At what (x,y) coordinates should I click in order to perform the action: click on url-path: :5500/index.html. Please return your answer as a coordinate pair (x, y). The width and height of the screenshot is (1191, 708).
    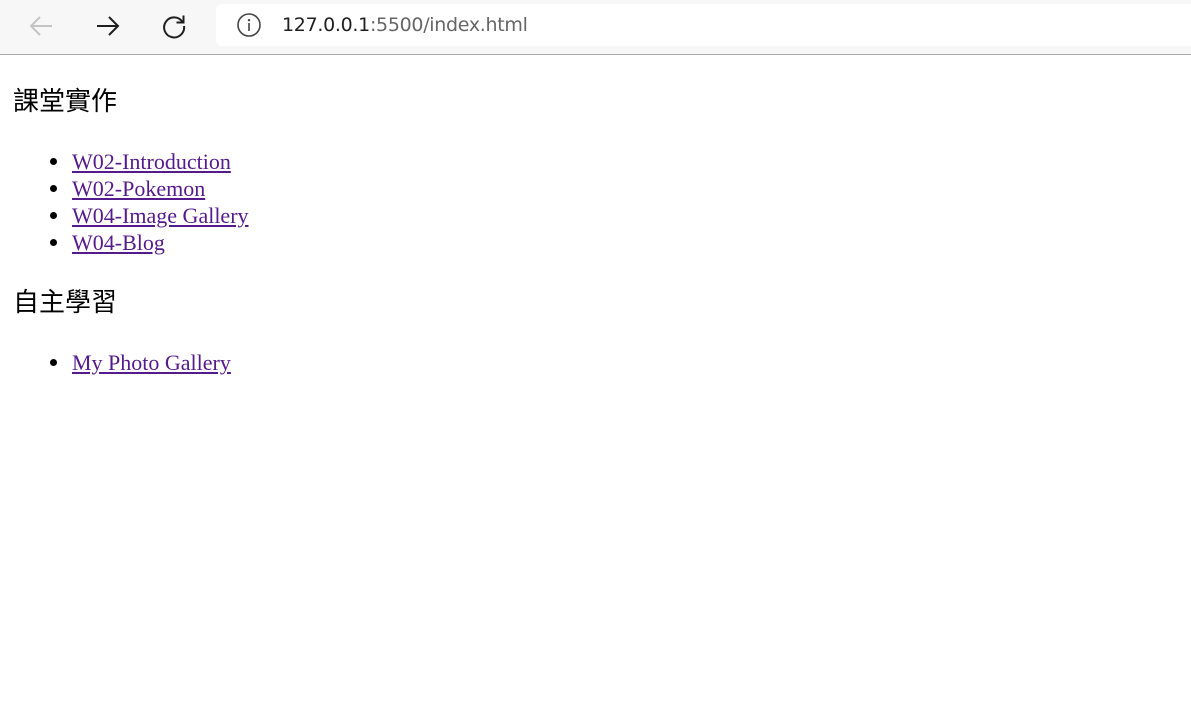
    Looking at the image, I should click on (448, 25).